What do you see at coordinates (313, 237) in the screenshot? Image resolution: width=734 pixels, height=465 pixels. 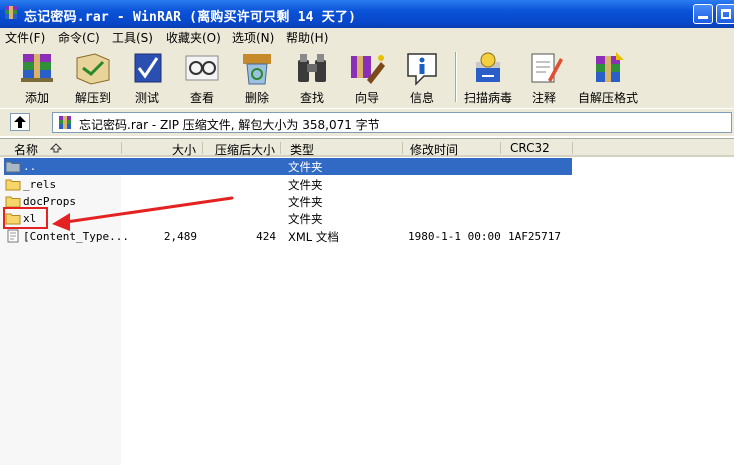 I see `row-type: XML 文档` at bounding box center [313, 237].